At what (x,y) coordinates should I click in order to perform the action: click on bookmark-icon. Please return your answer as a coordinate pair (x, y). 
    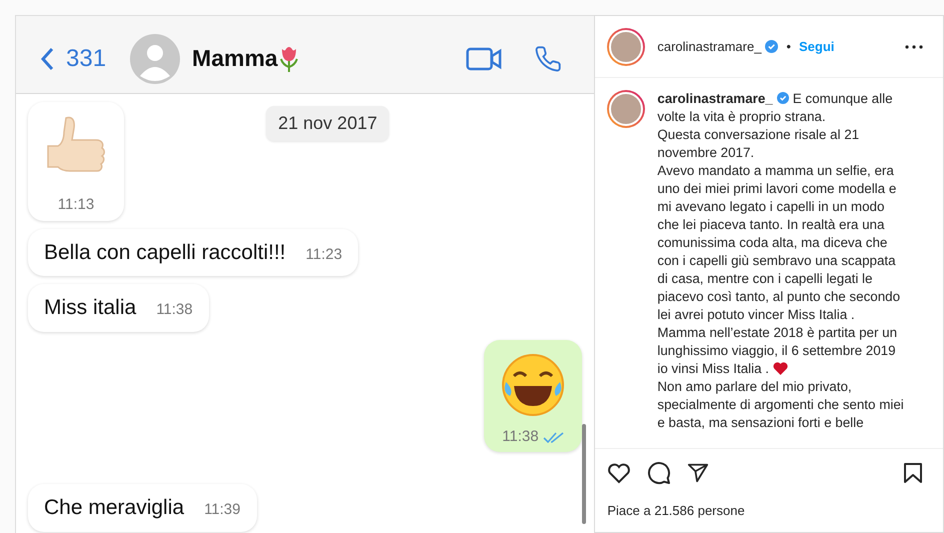
    Looking at the image, I should click on (913, 473).